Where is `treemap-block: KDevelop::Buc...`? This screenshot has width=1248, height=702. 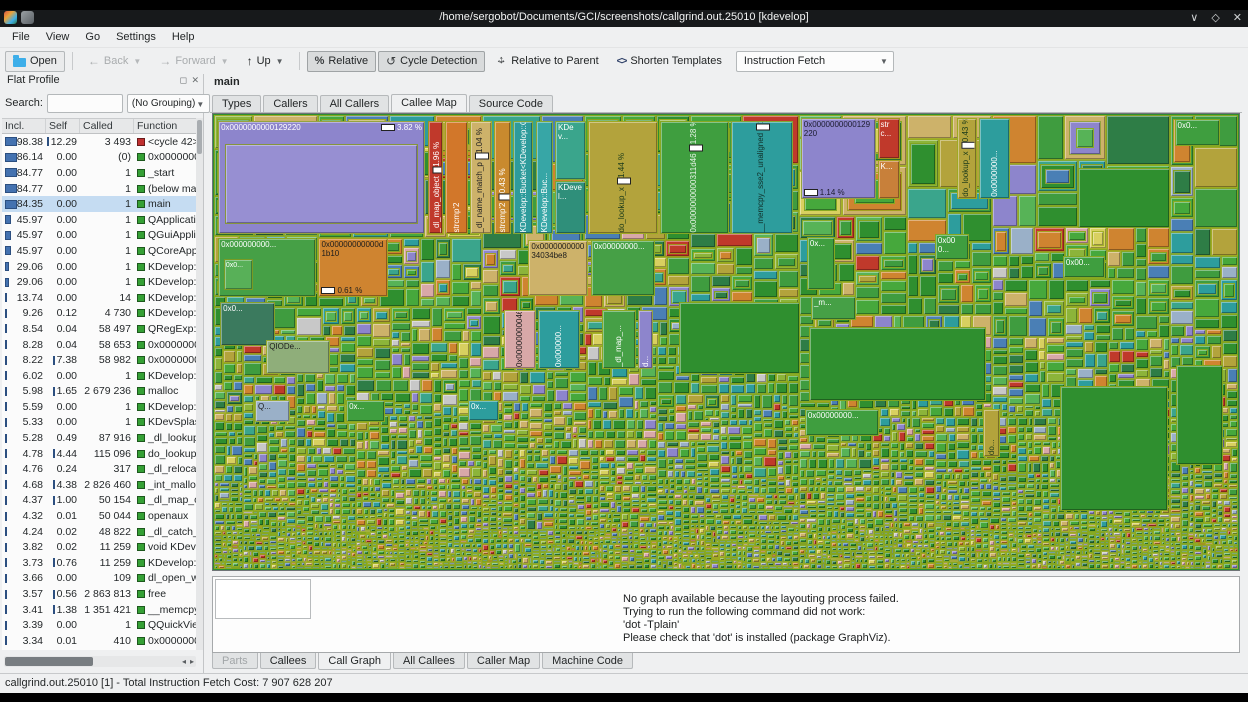 treemap-block: KDevelop::Buc... is located at coordinates (544, 177).